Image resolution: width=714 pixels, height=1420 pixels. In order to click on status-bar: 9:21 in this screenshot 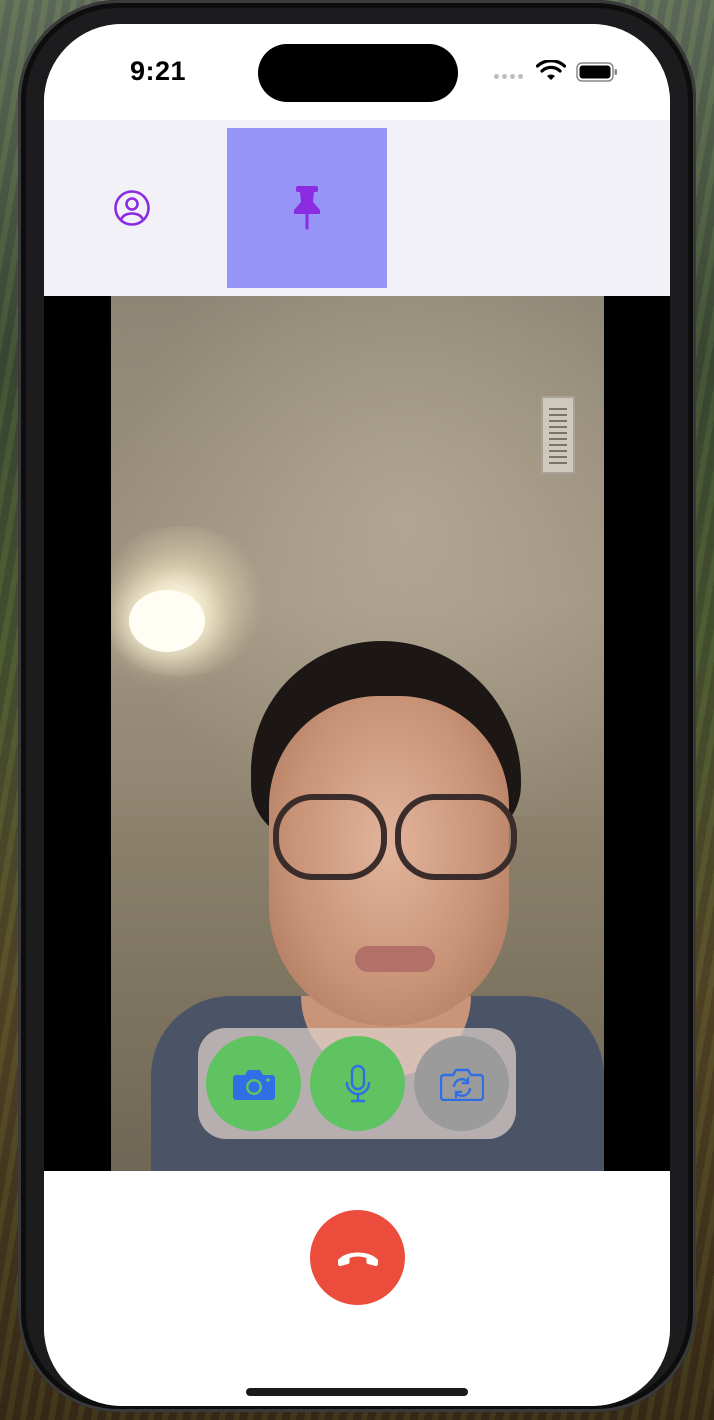, I will do `click(357, 72)`.